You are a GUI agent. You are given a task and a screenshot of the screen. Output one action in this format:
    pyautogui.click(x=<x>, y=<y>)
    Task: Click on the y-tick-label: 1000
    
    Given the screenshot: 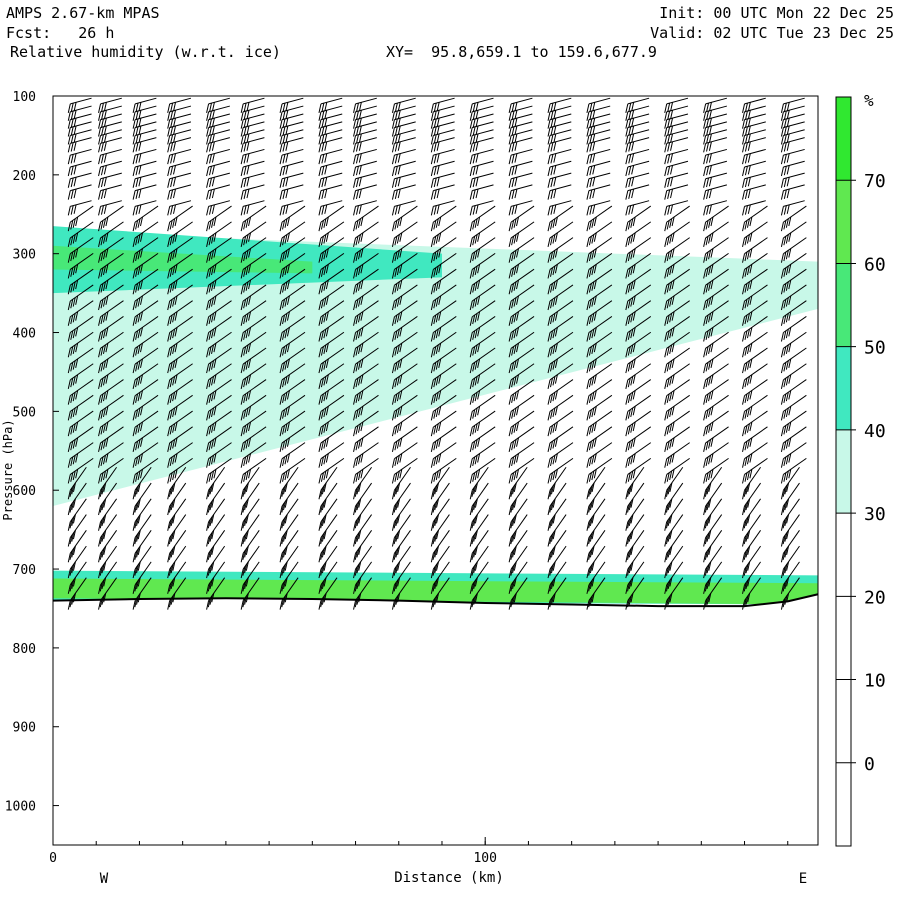 What is the action you would take?
    pyautogui.click(x=20, y=807)
    